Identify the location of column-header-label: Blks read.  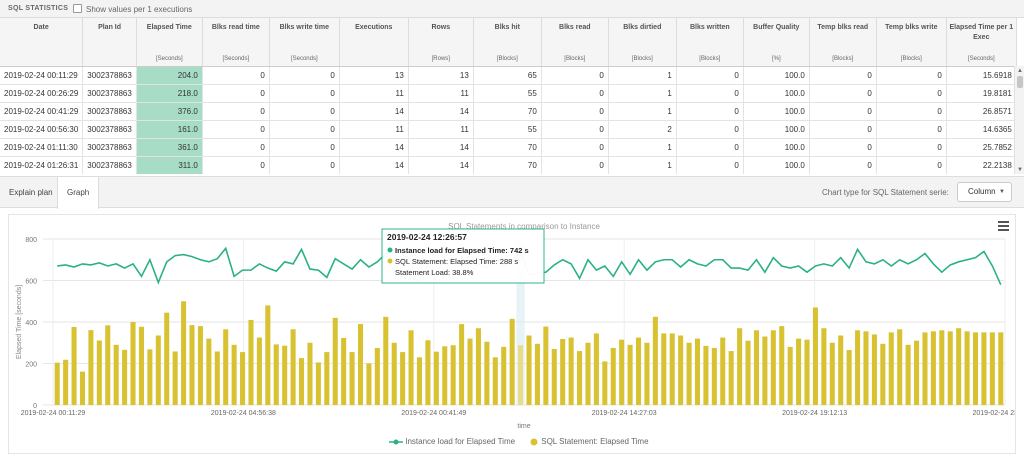
(575, 27).